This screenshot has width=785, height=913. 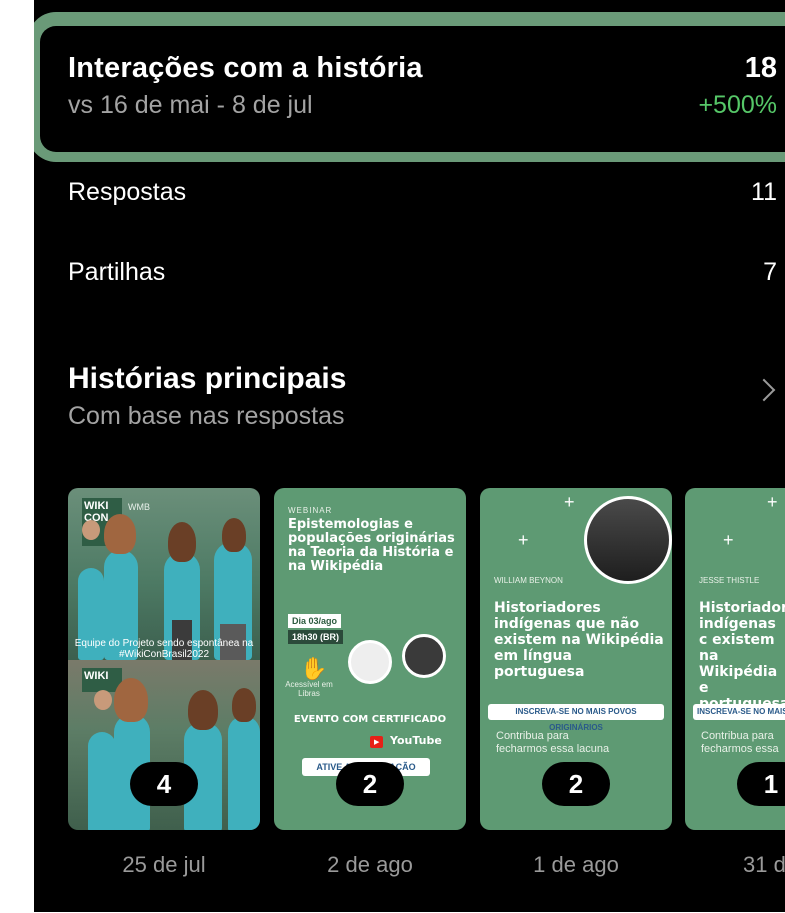 I want to click on top-stories-subtitle: Com base nas respostas, so click(x=206, y=416).